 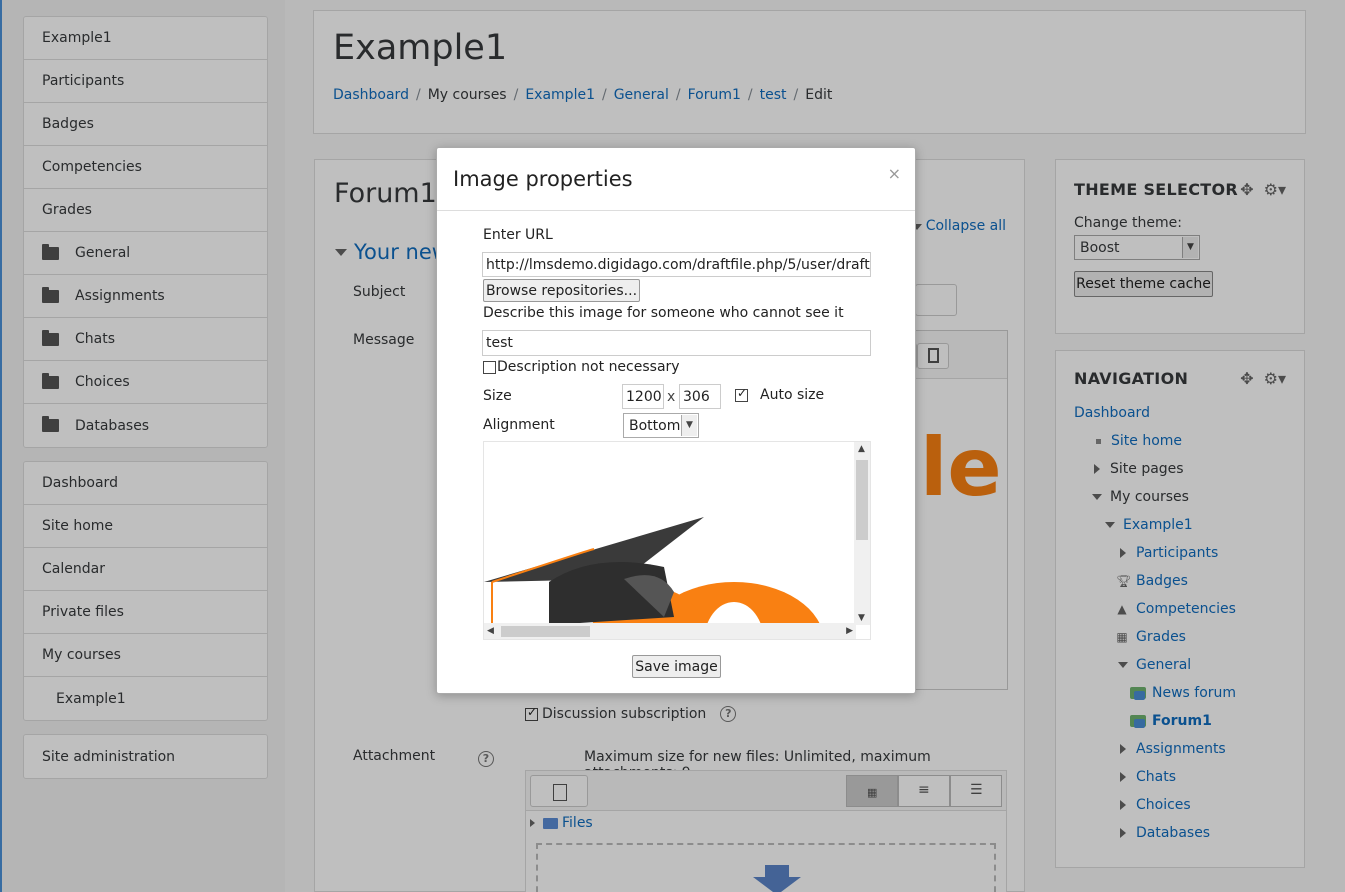 I want to click on scroll-up-icon: ▲, so click(x=861, y=449).